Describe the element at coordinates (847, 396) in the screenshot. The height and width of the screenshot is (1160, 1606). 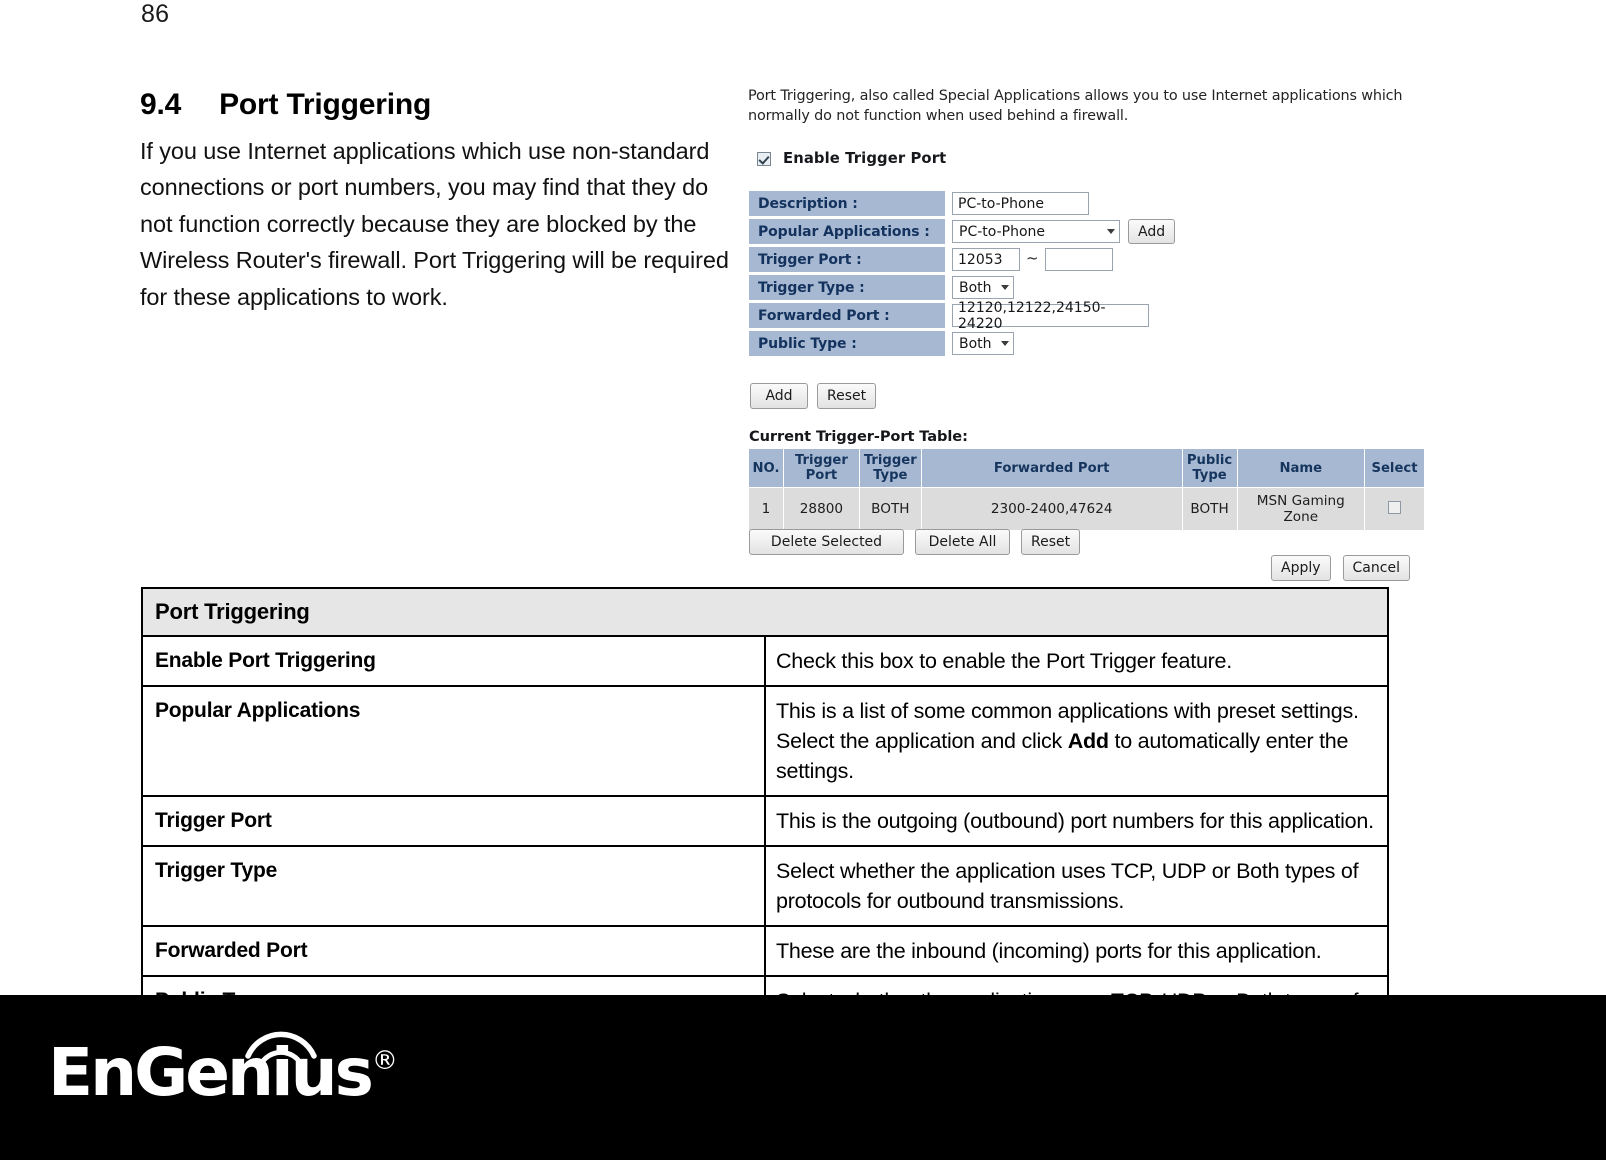
I see `form-reset-button: Reset` at that location.